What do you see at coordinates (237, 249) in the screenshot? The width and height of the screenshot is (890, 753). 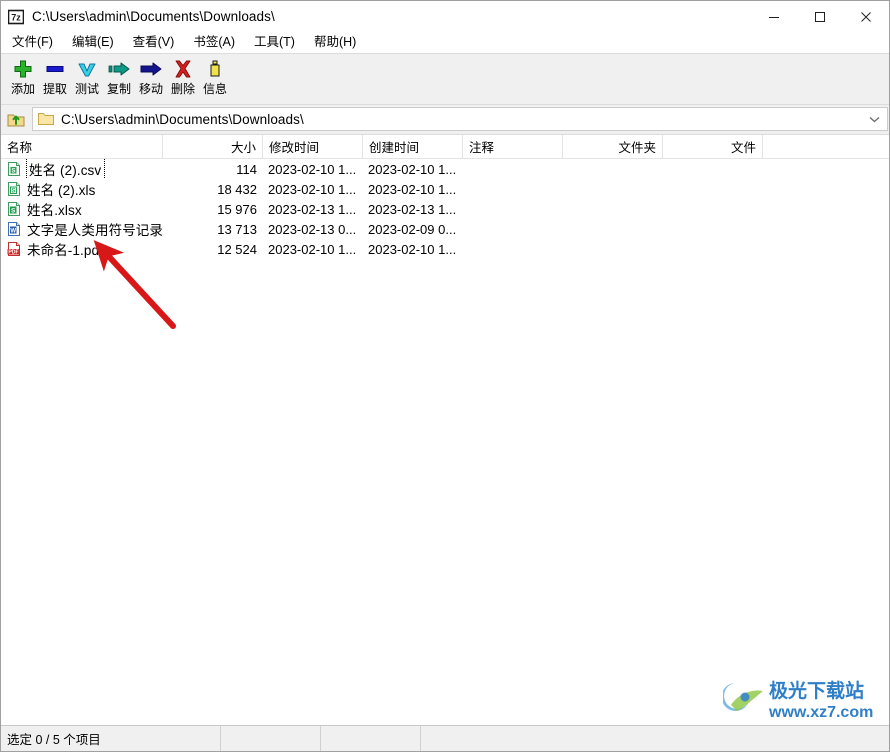 I see `file-size-cell: 12 524` at bounding box center [237, 249].